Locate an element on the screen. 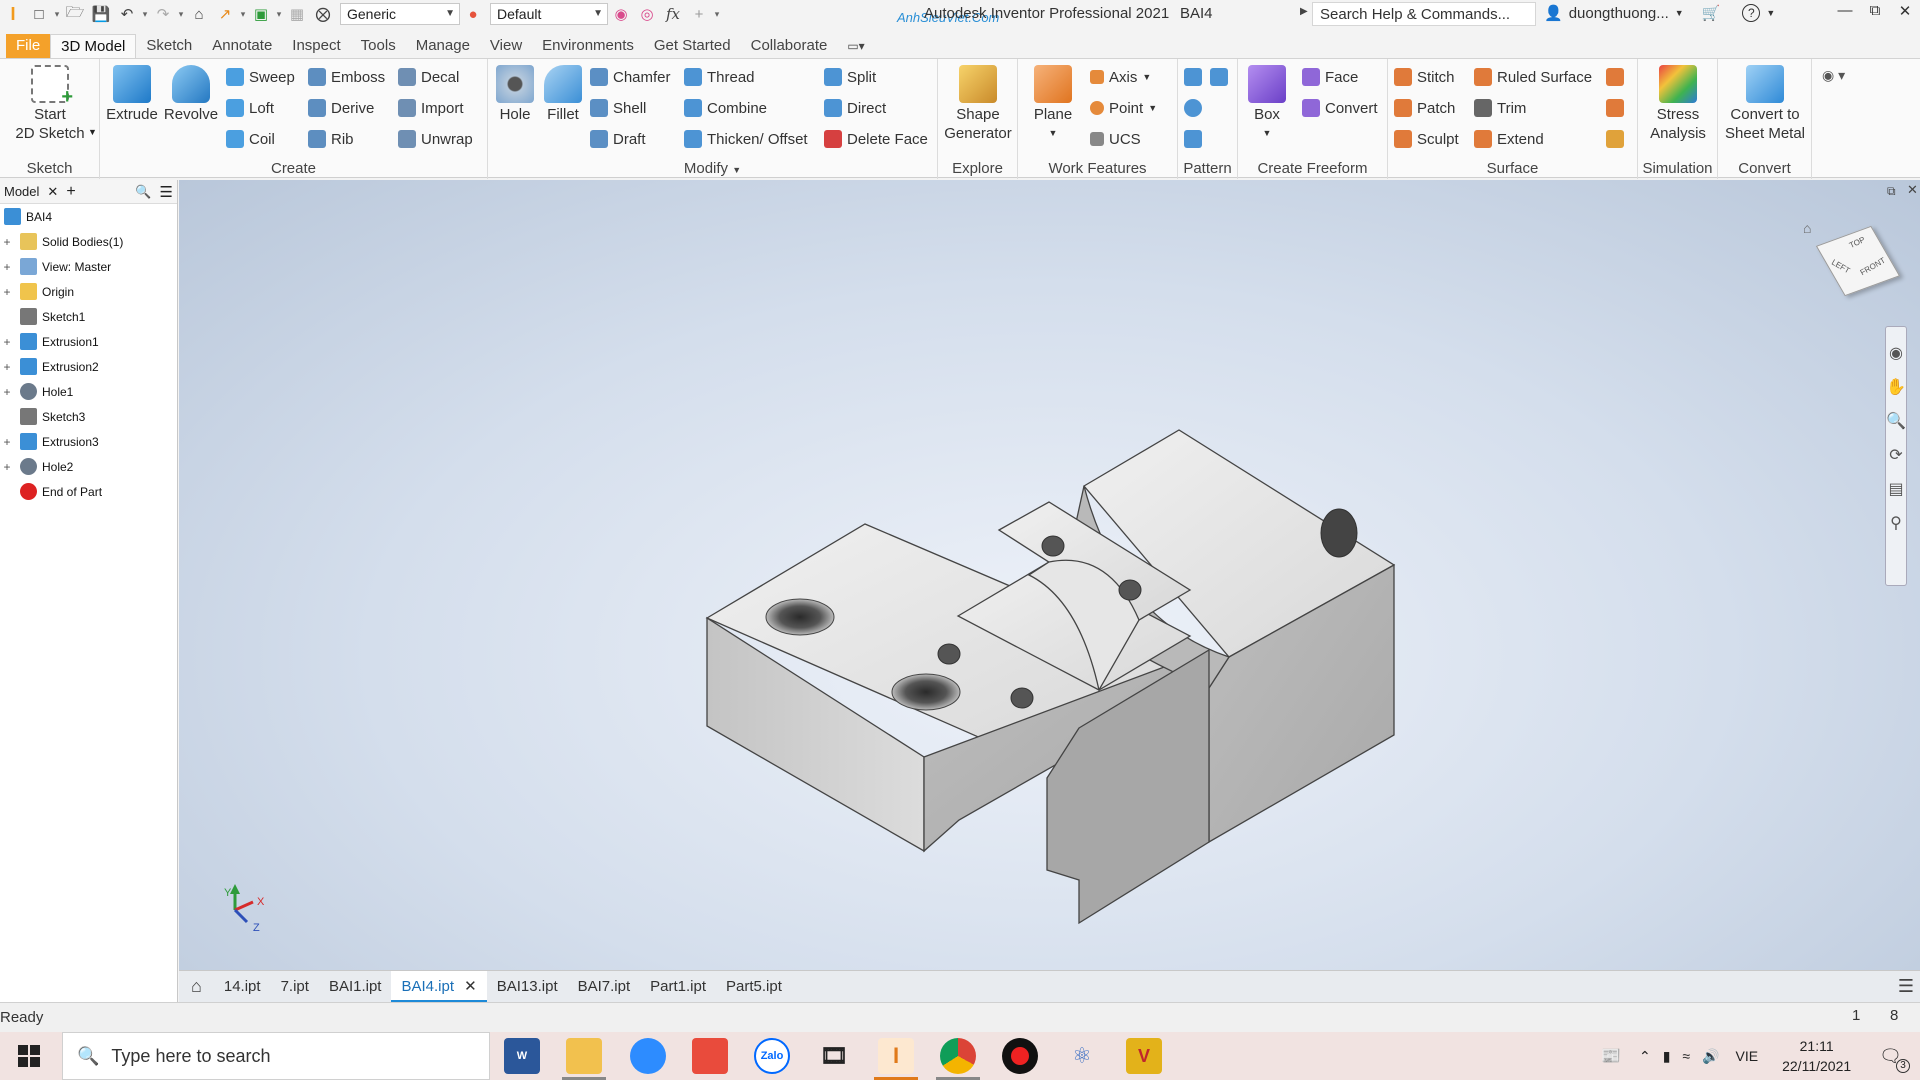  undo-dropdown-icon: ▾ is located at coordinates (145, 14).